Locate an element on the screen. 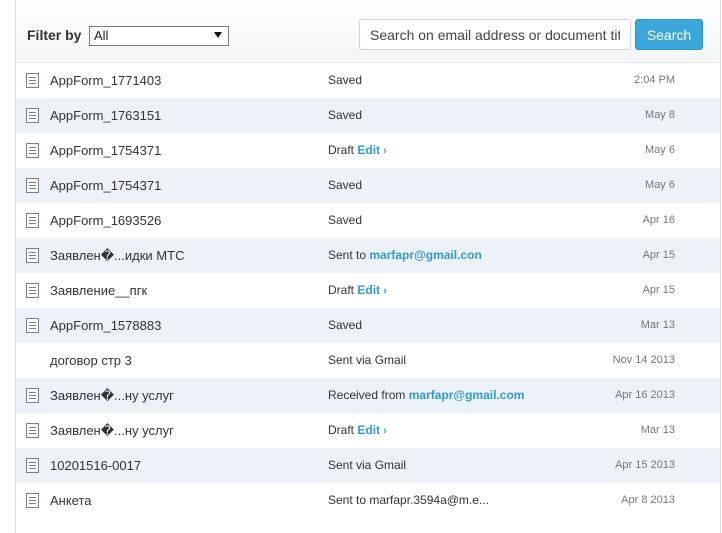 Image resolution: width=722 pixels, height=533 pixels. toolbar: Filter by All Search is located at coordinates (368, 31).